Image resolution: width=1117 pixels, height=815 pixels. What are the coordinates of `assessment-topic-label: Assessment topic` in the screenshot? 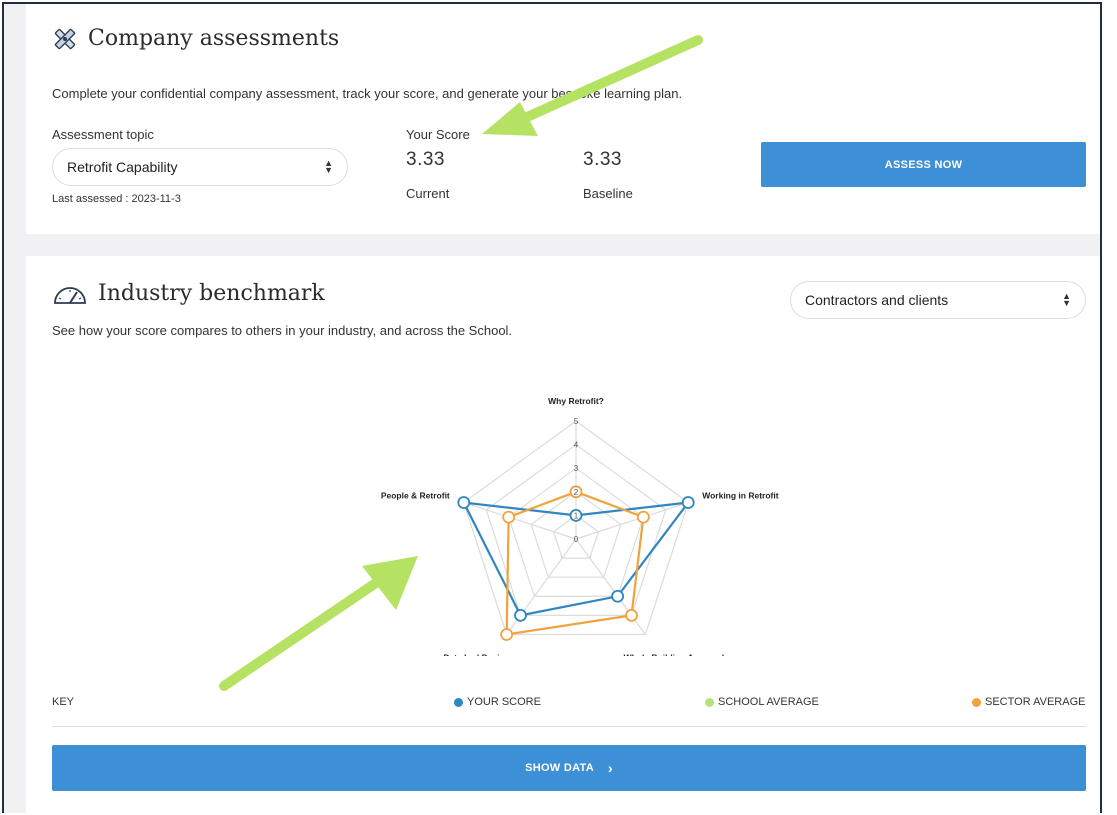 It's located at (103, 134).